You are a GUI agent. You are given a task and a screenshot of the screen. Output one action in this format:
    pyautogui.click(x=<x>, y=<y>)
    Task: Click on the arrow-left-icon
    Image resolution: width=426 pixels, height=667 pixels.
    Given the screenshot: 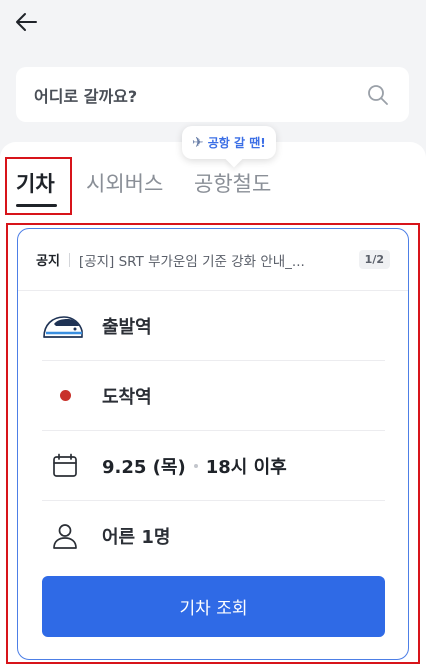 What is the action you would take?
    pyautogui.click(x=26, y=24)
    